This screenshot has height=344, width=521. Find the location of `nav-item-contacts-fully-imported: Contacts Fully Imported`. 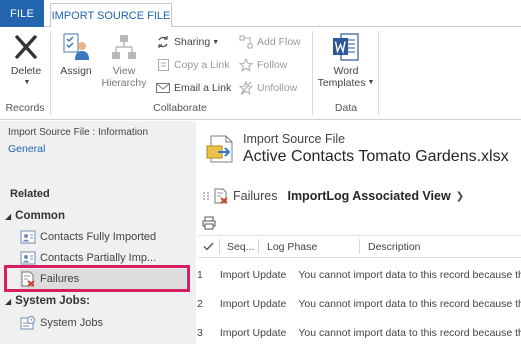

nav-item-contacts-fully-imported: Contacts Fully Imported is located at coordinates (103, 237).